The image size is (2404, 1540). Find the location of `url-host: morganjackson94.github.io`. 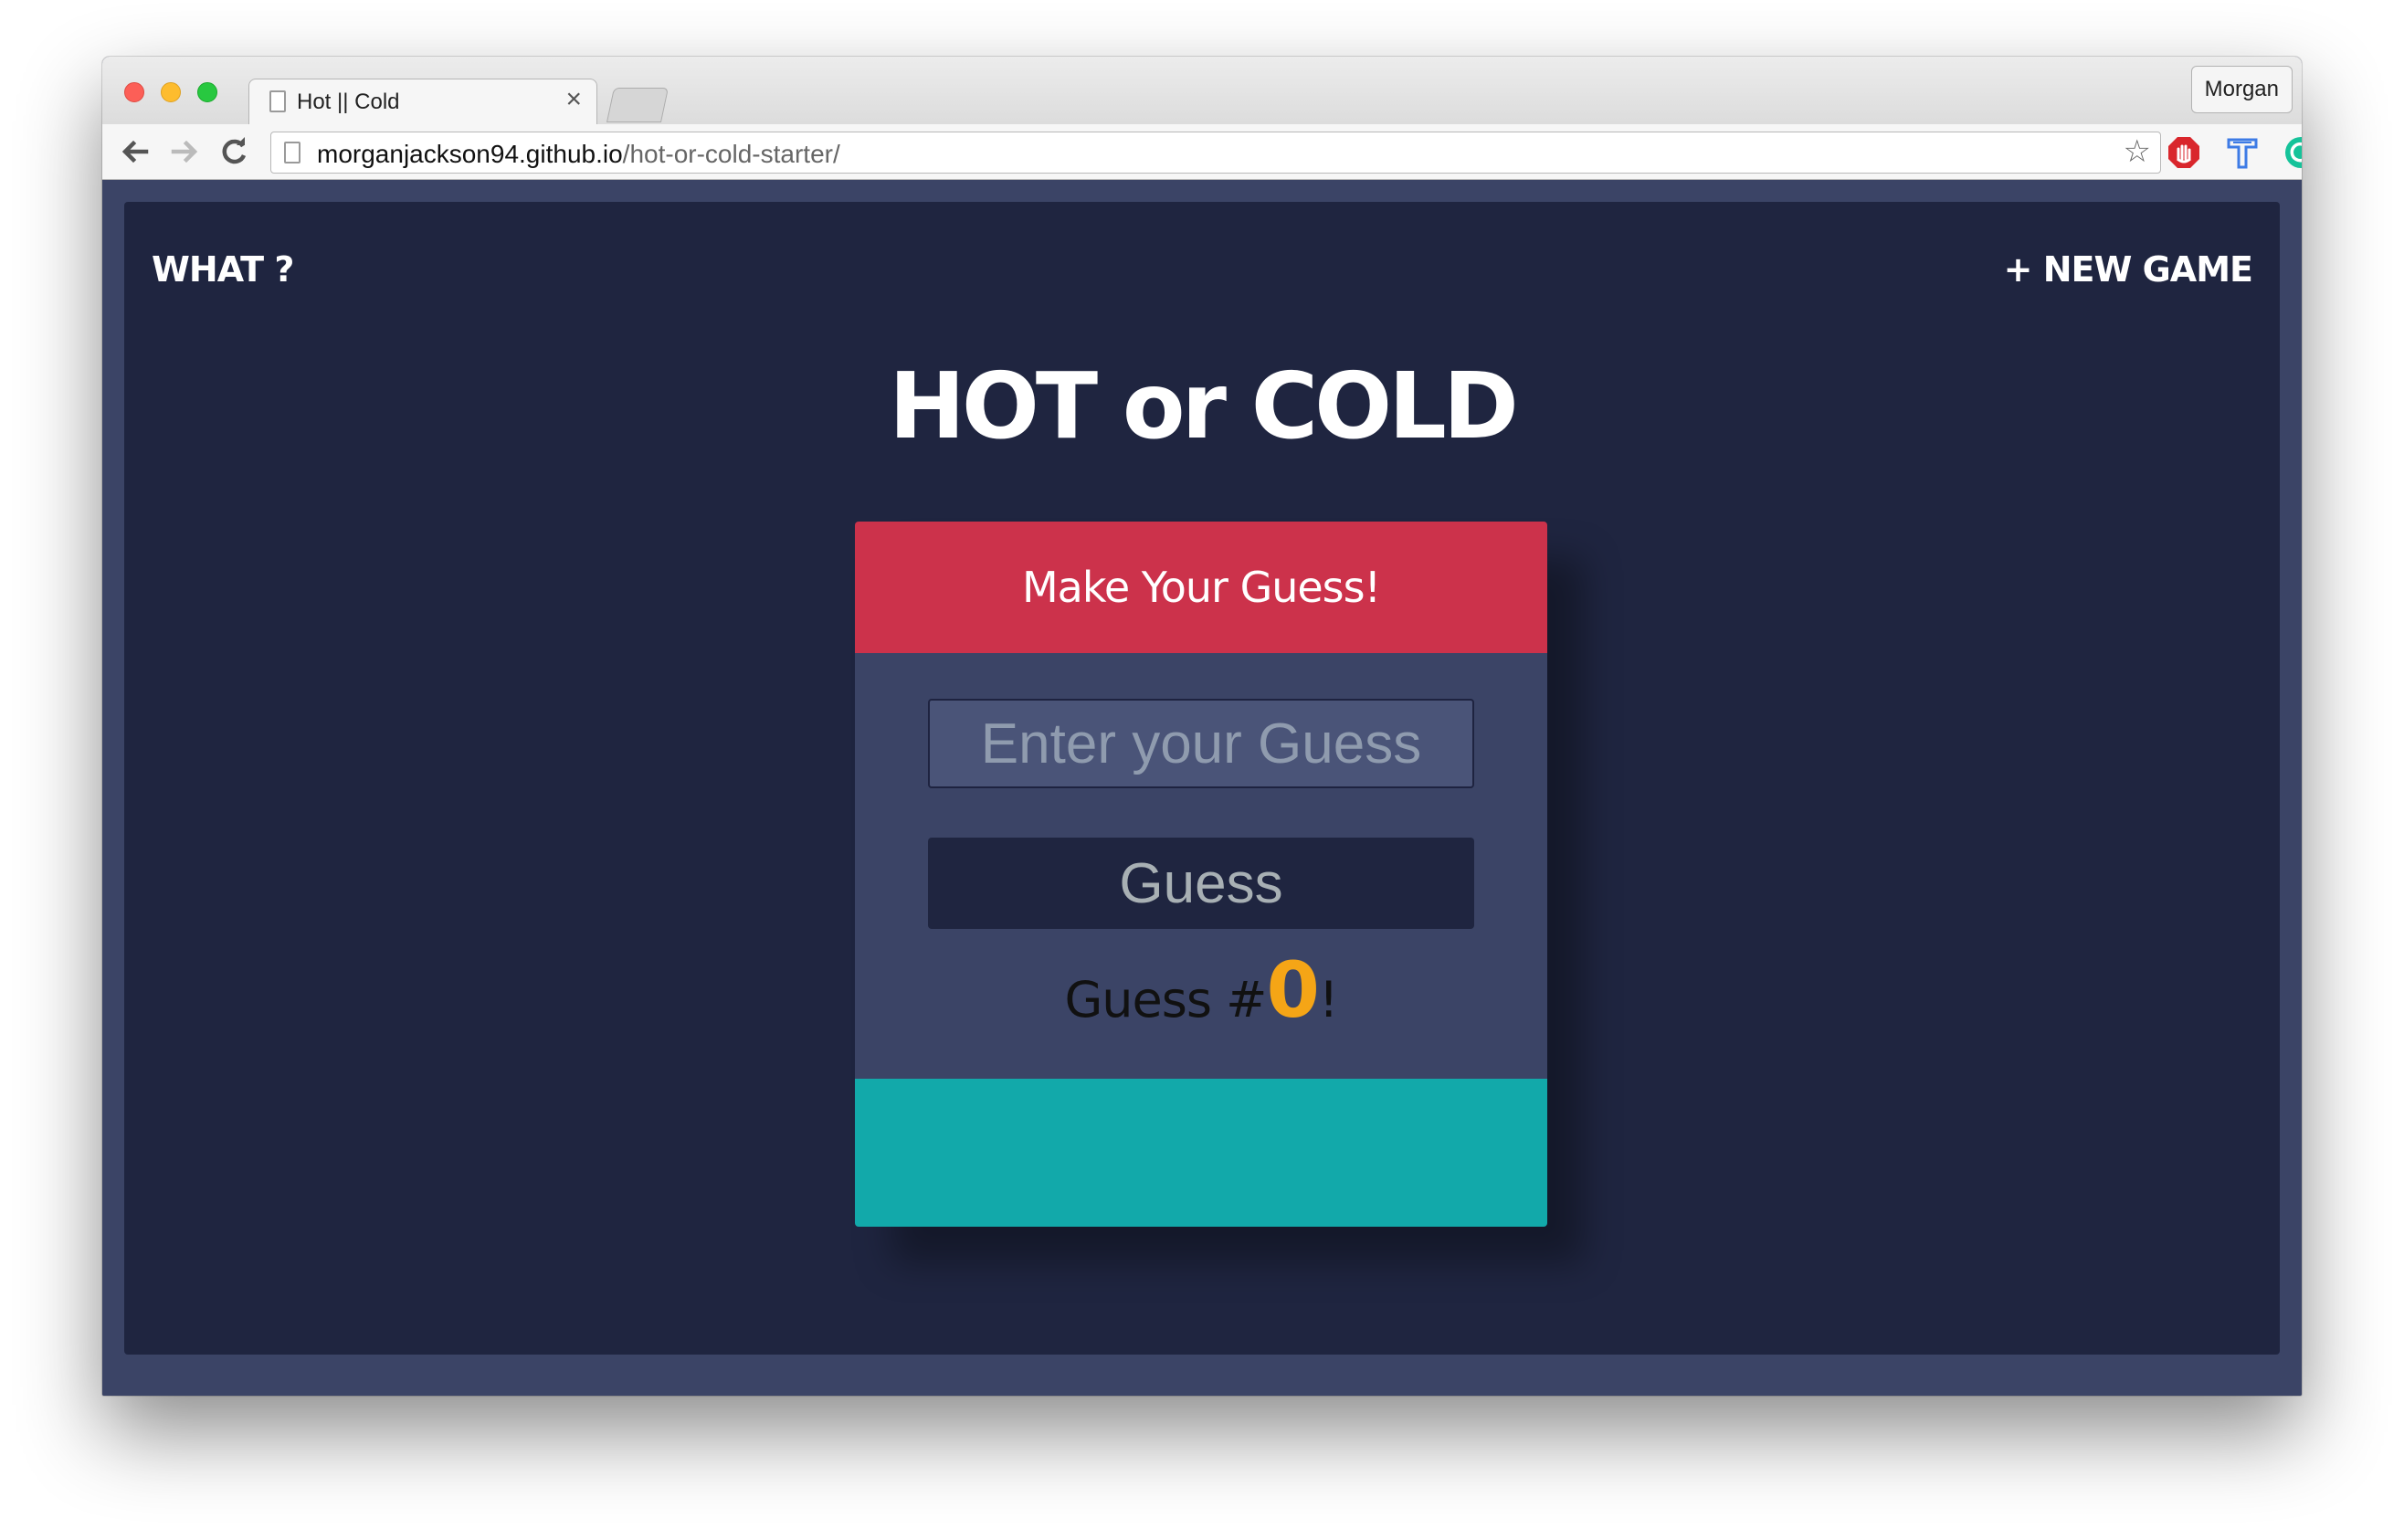

url-host: morganjackson94.github.io is located at coordinates (470, 154).